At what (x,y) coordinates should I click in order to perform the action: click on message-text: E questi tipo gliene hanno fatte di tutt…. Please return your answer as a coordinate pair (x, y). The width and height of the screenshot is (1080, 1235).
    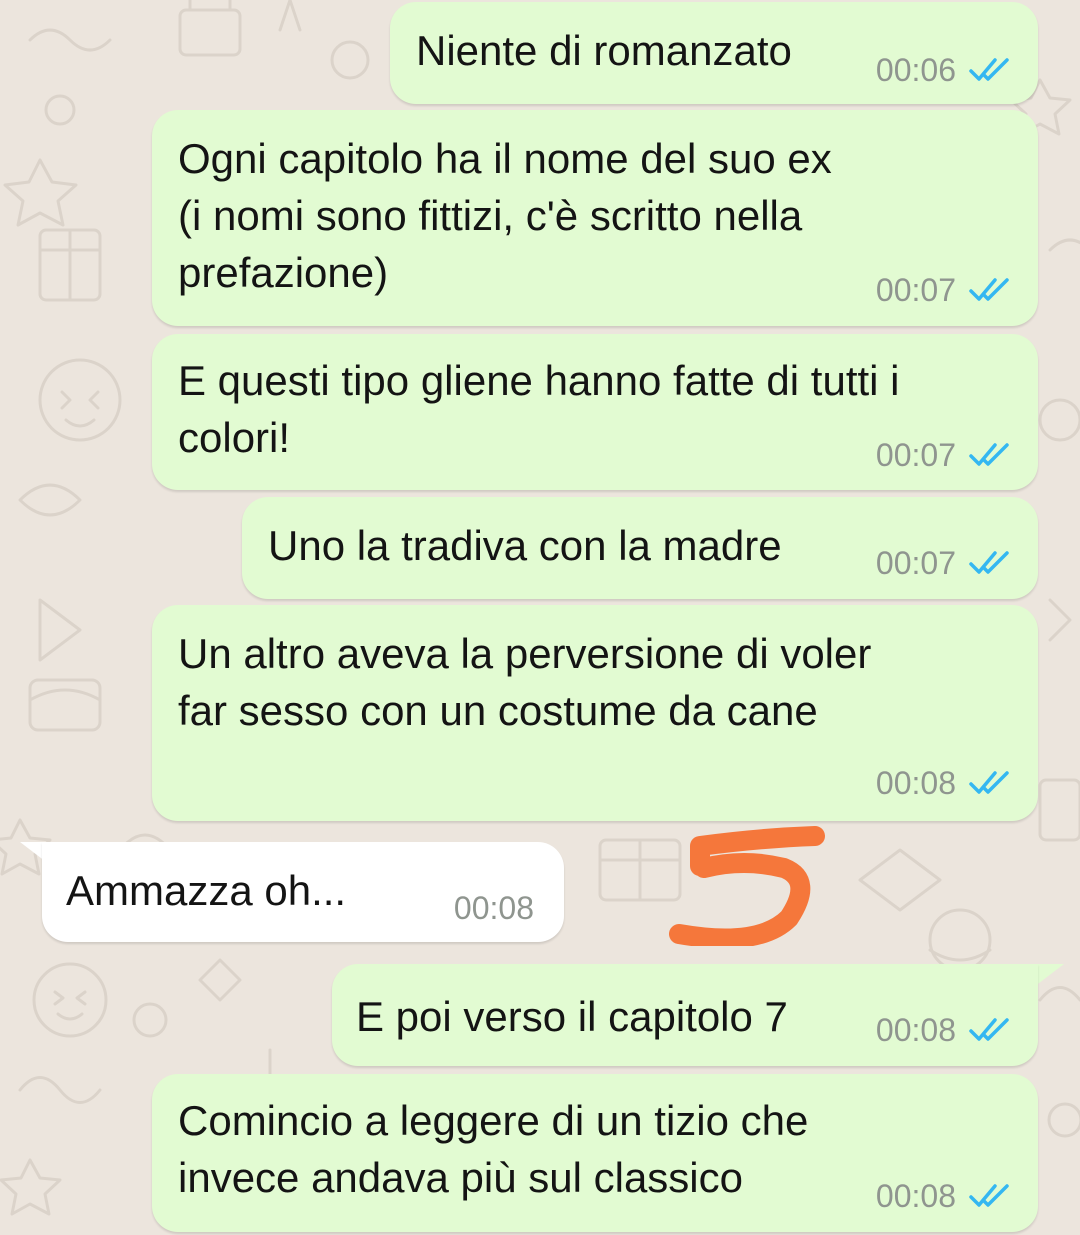
    Looking at the image, I should click on (539, 409).